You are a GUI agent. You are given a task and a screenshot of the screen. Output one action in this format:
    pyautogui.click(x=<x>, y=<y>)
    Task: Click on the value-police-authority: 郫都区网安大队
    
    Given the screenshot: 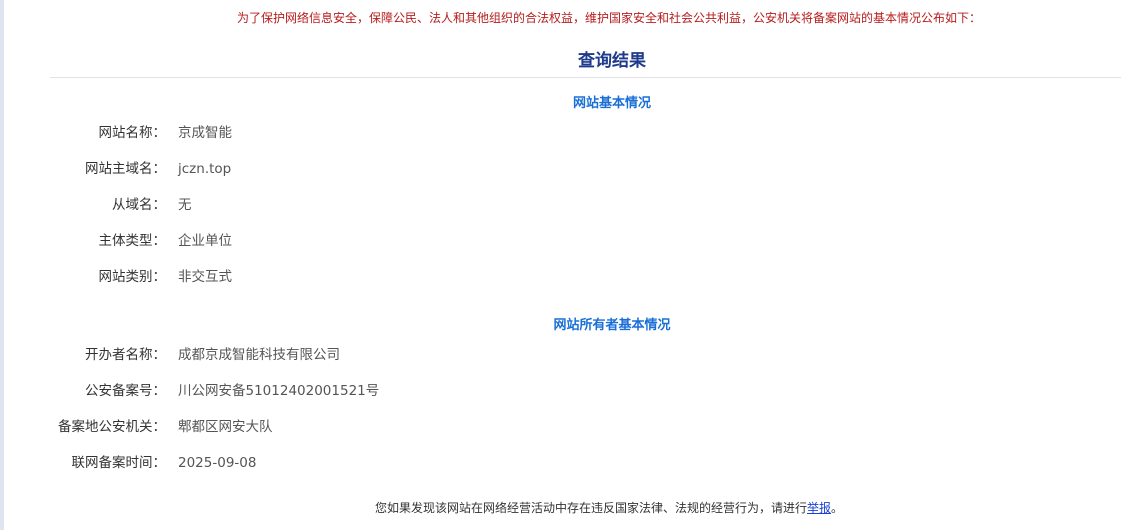 What is the action you would take?
    pyautogui.click(x=225, y=427)
    